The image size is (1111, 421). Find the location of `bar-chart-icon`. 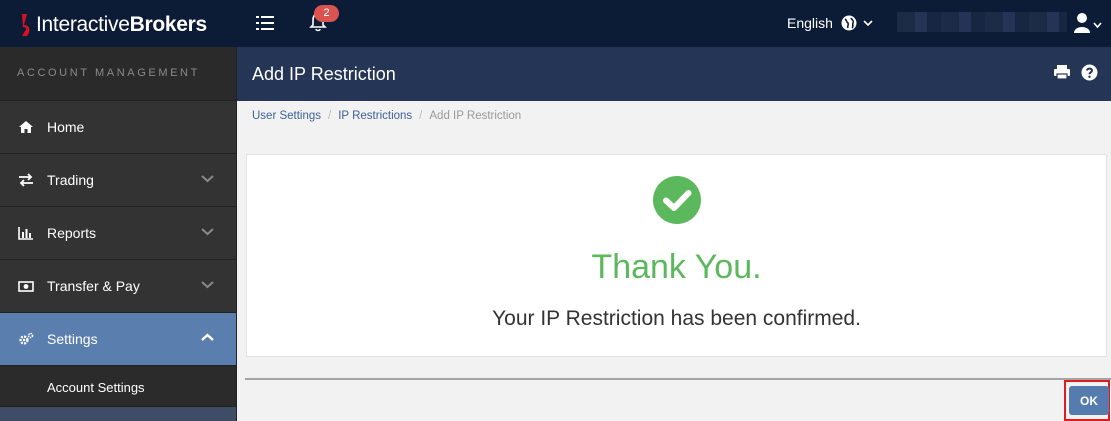

bar-chart-icon is located at coordinates (25, 233).